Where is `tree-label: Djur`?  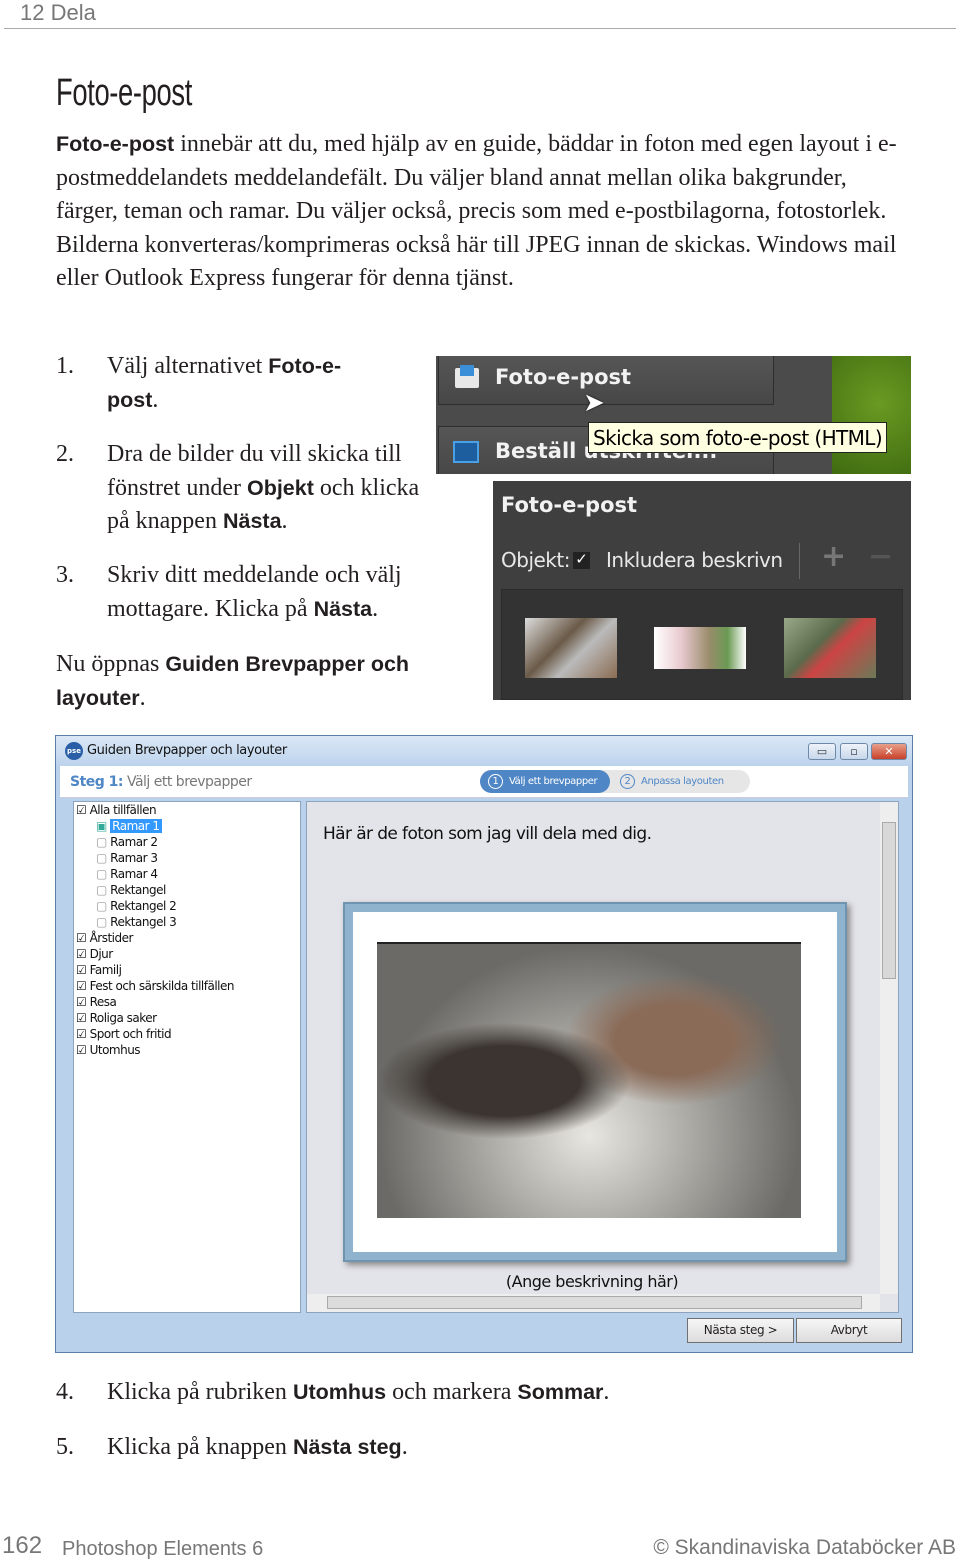 tree-label: Djur is located at coordinates (101, 954).